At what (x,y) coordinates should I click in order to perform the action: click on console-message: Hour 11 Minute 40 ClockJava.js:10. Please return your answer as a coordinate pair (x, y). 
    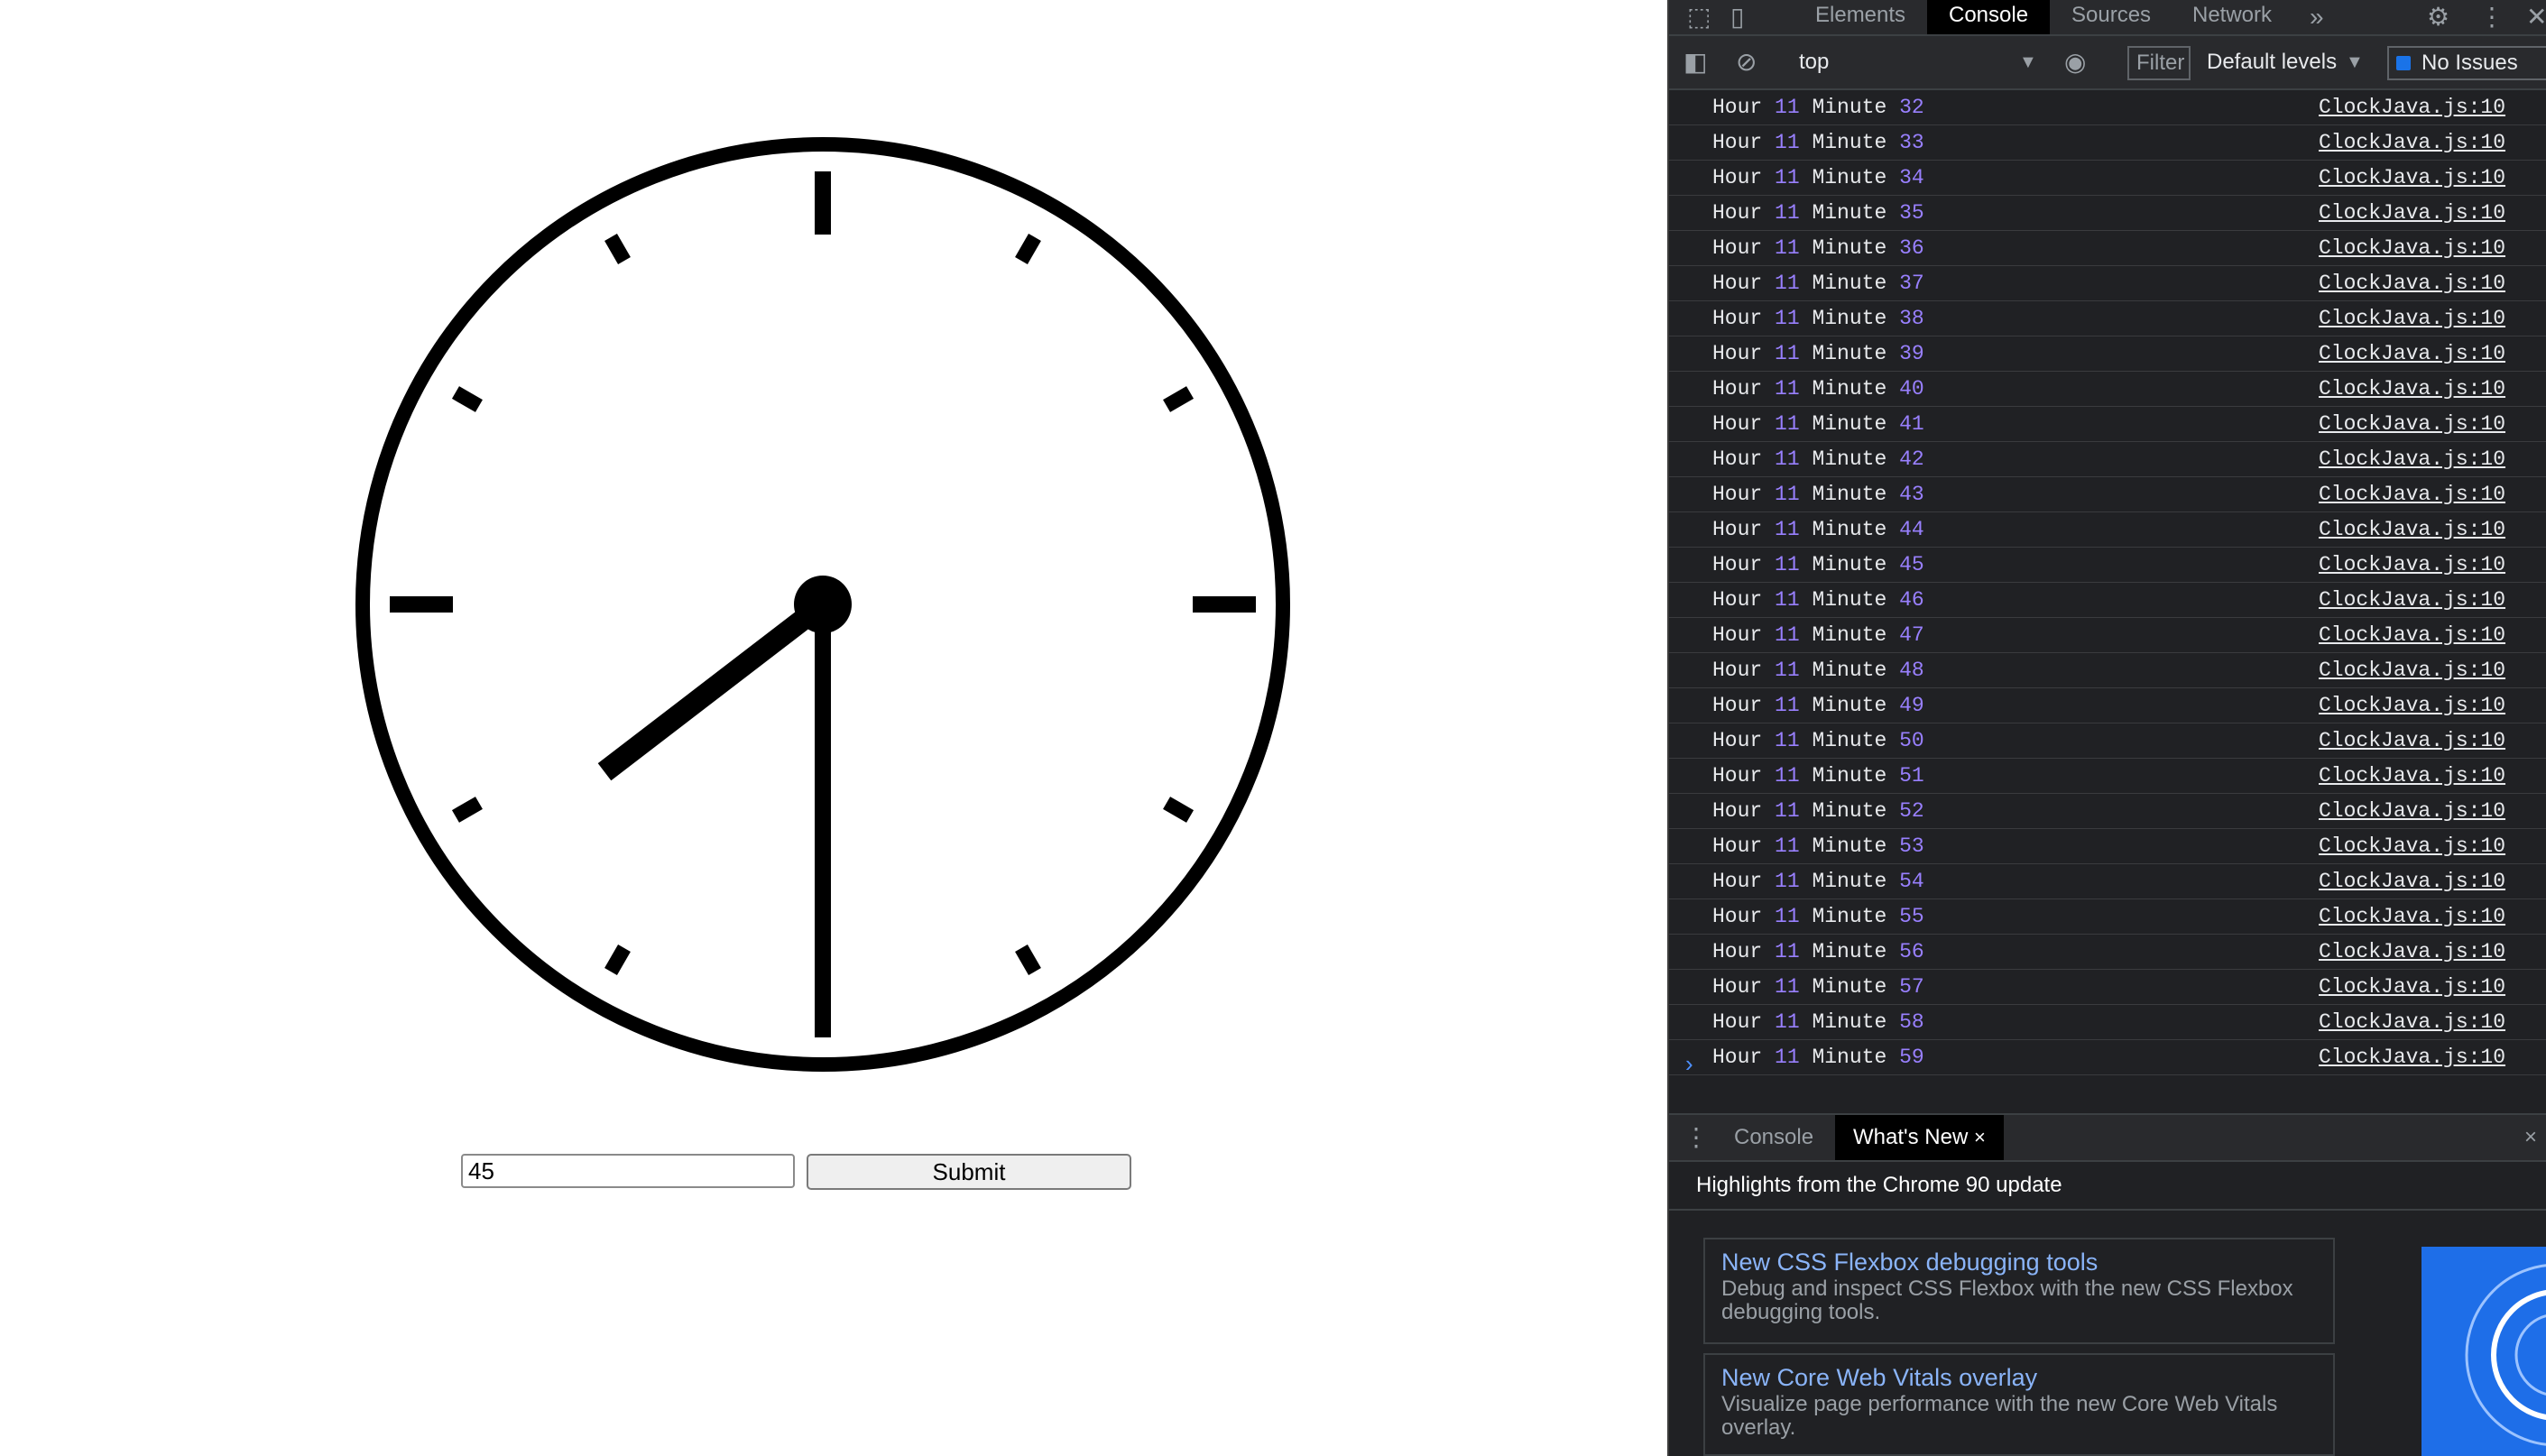
    Looking at the image, I should click on (2107, 389).